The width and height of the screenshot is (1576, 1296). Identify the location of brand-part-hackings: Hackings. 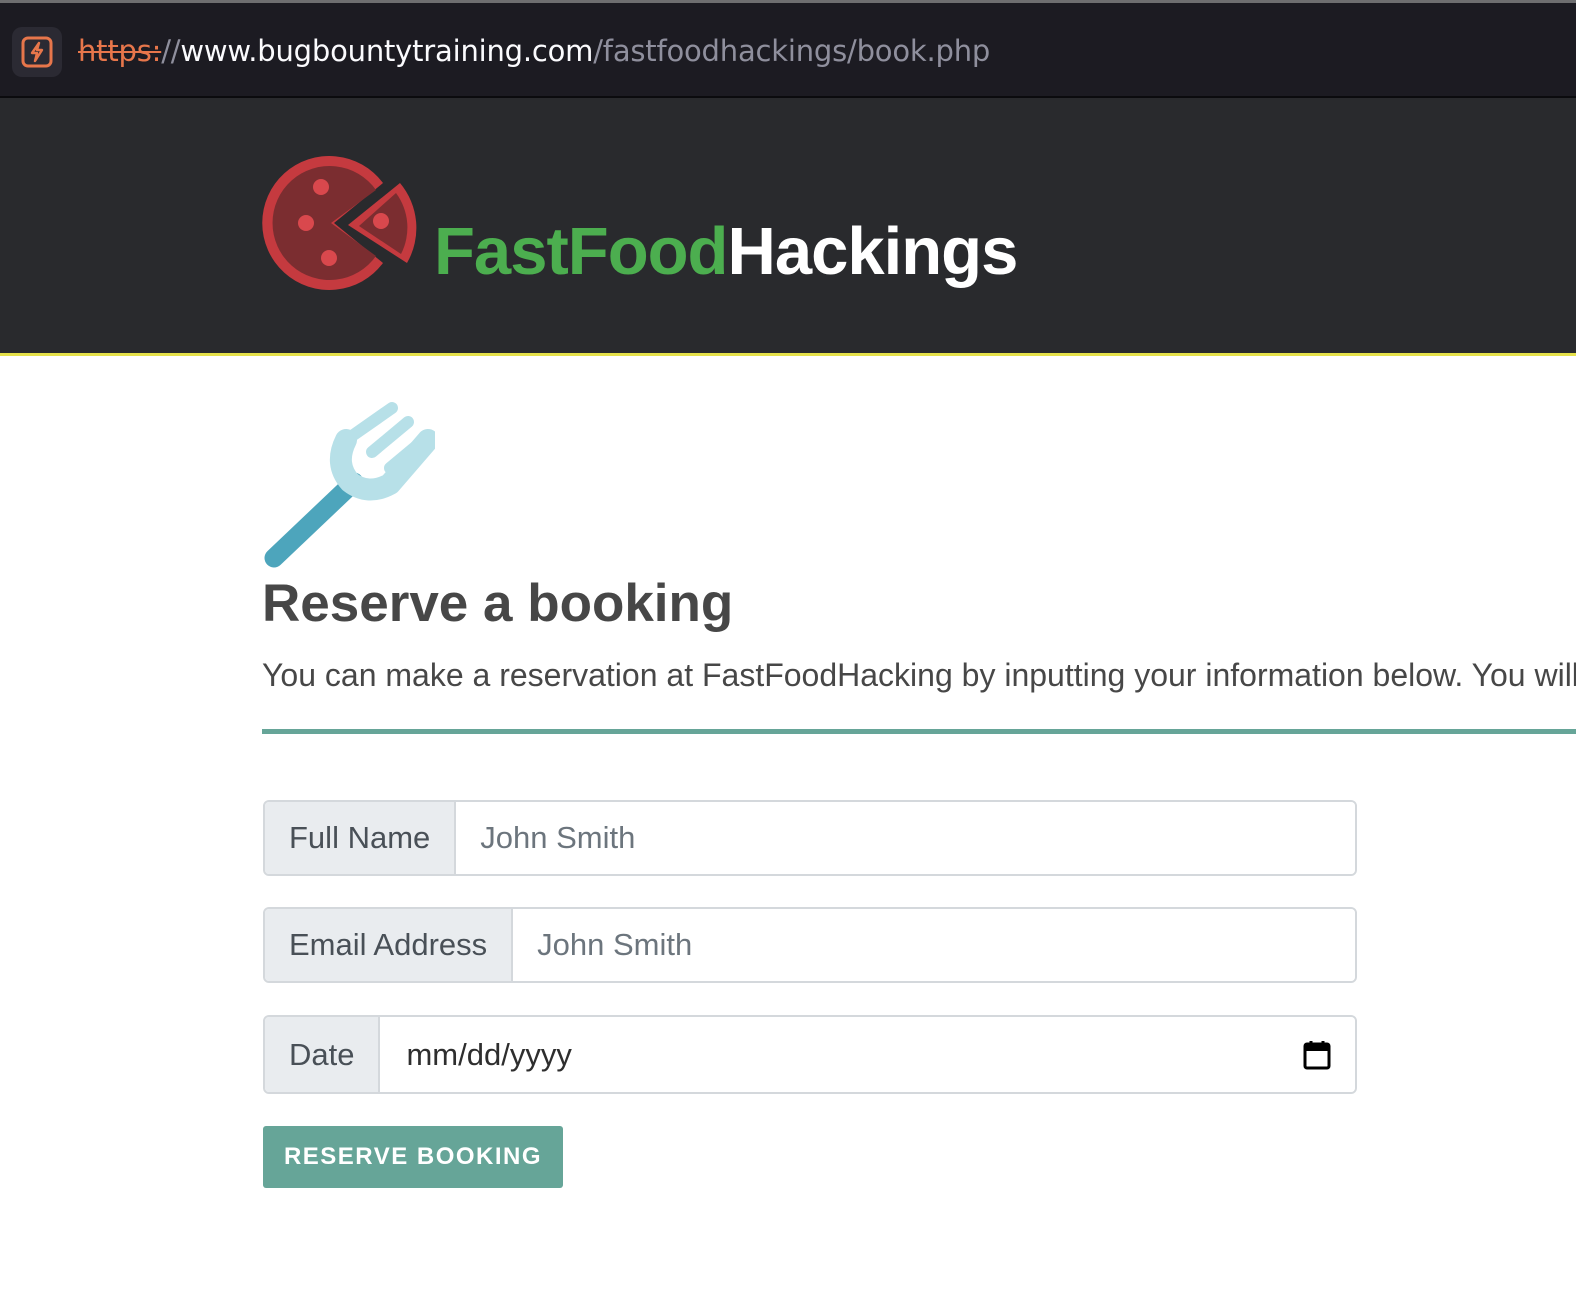
(872, 251).